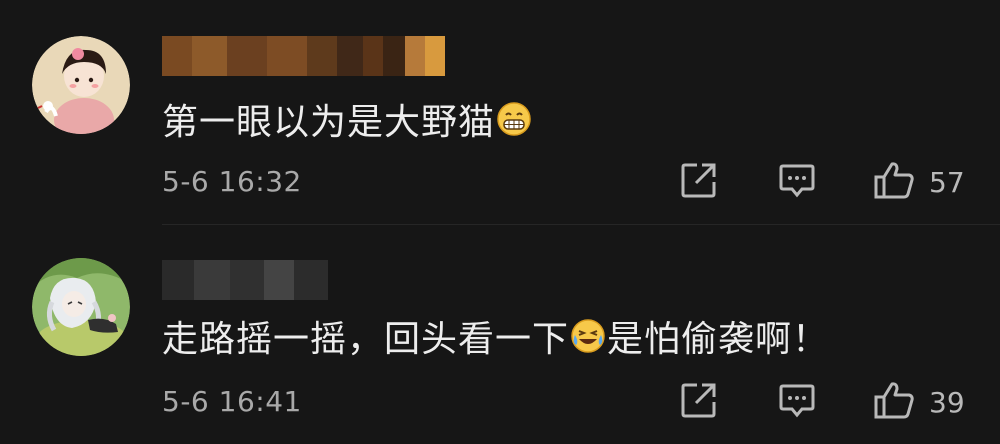  I want to click on like-button: 57, so click(919, 182).